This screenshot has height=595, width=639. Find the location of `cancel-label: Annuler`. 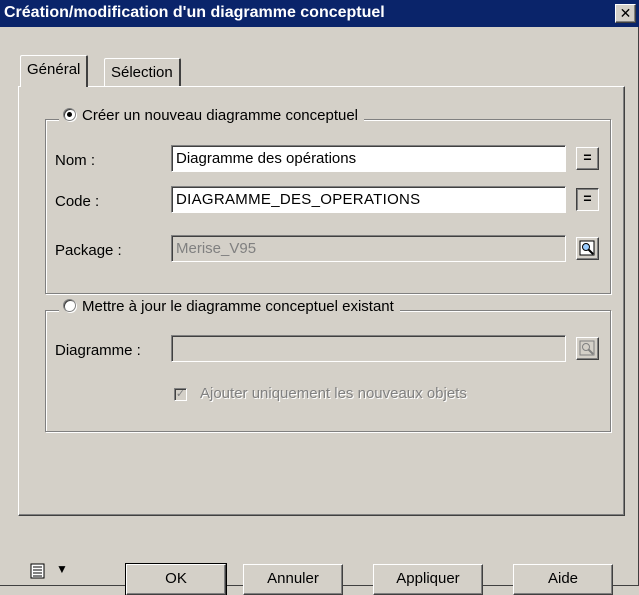

cancel-label: Annuler is located at coordinates (293, 578).